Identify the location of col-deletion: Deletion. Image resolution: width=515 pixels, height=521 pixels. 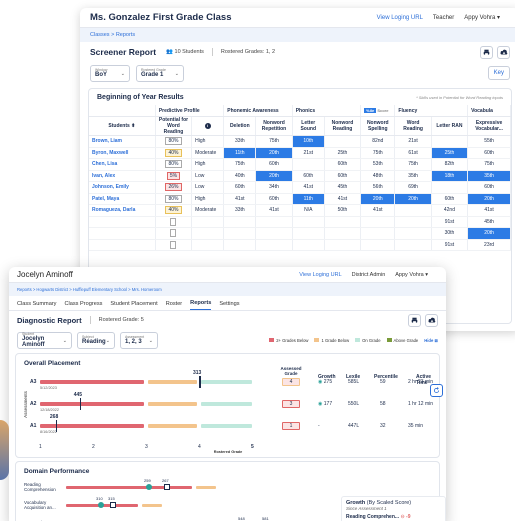
(240, 126).